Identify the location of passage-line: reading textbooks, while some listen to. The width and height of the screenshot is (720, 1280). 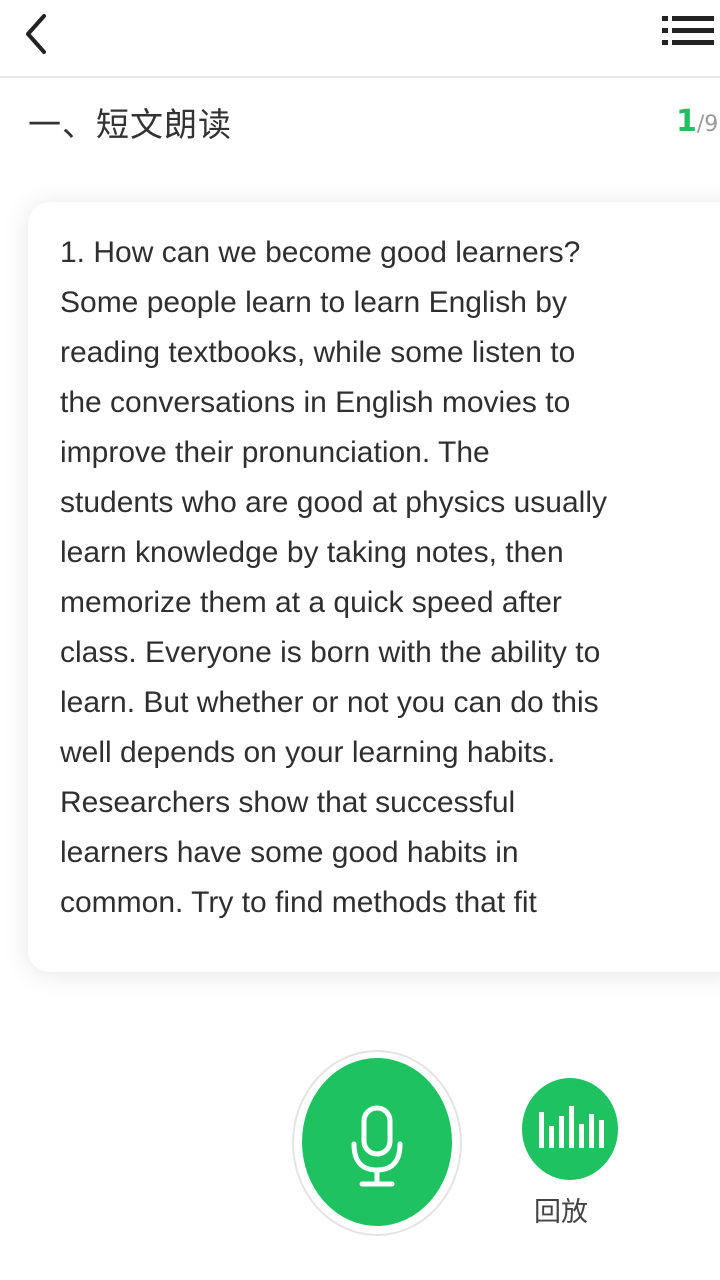
(318, 352).